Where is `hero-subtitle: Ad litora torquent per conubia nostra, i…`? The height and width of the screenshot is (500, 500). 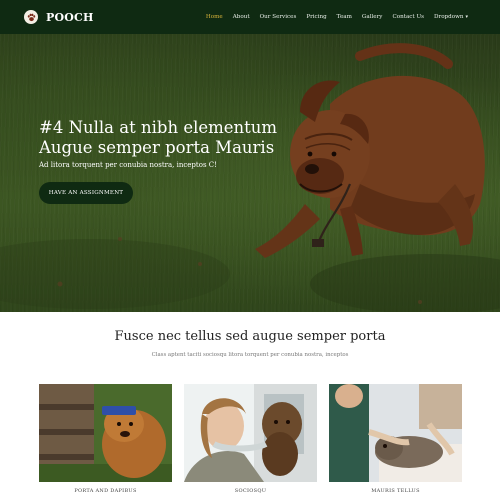 hero-subtitle: Ad litora torquent per conubia nostra, i… is located at coordinates (128, 165).